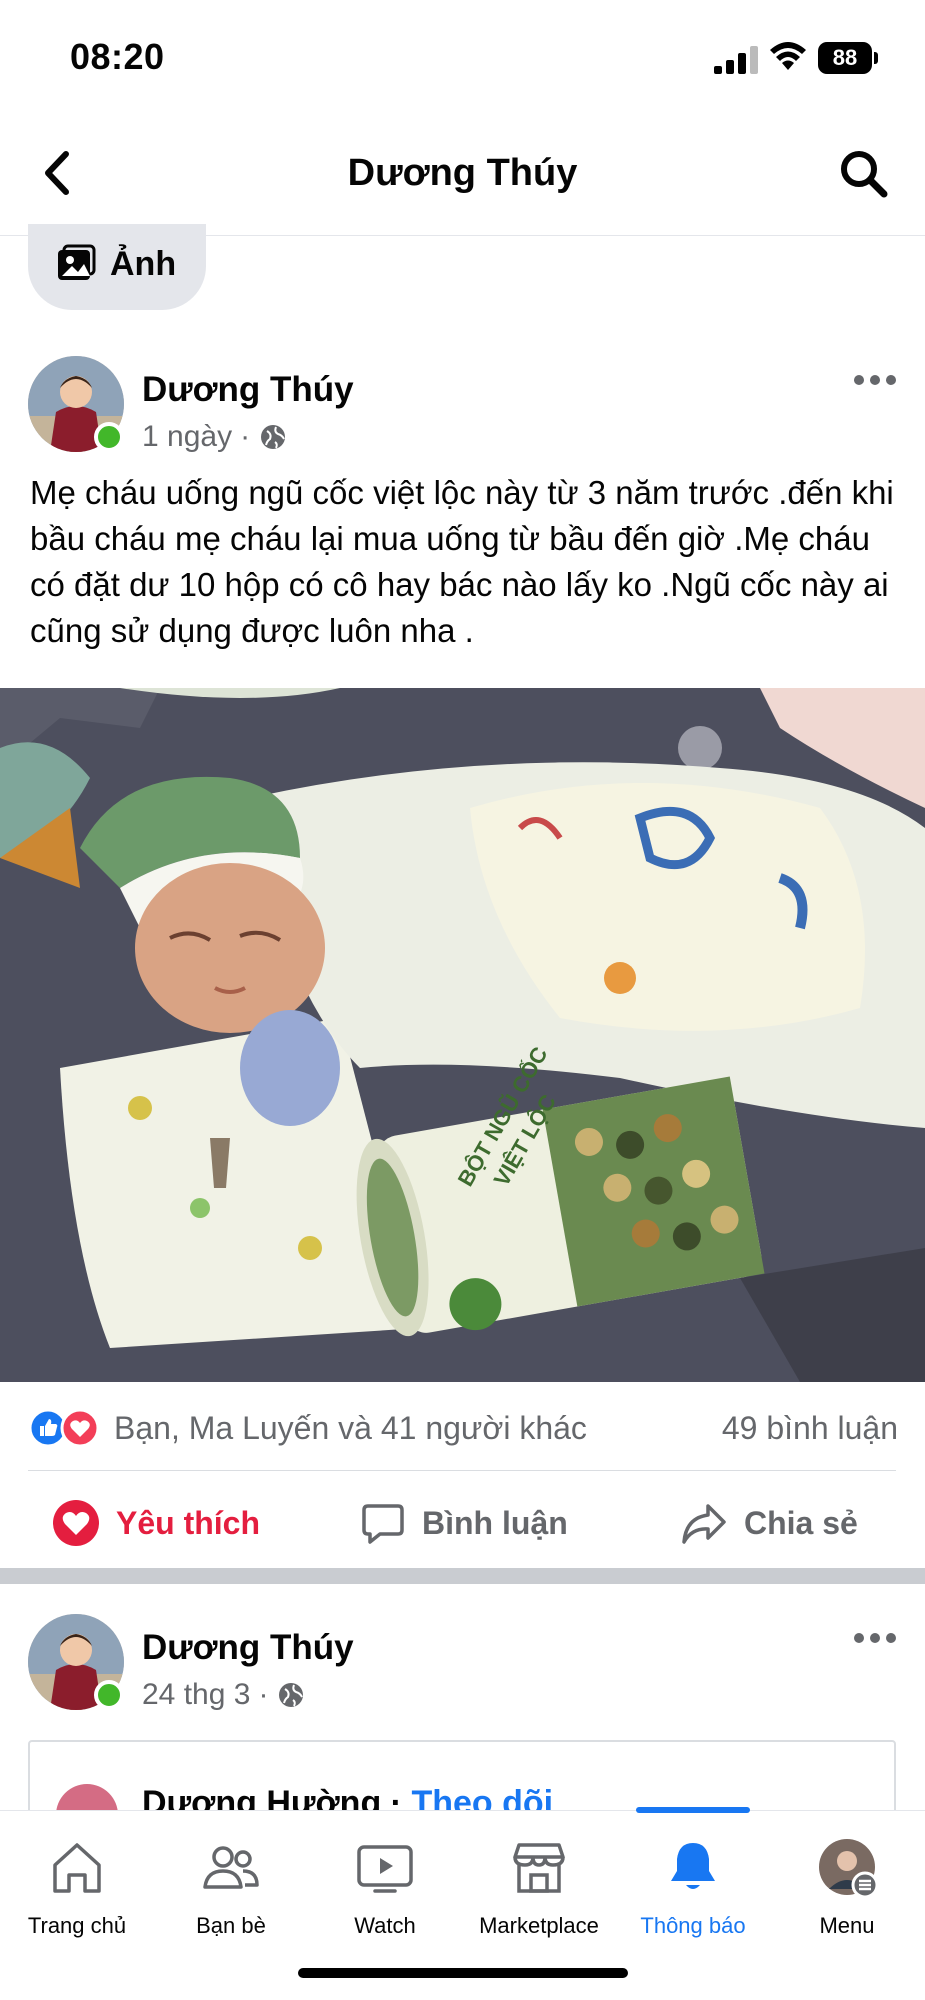 This screenshot has height=2000, width=925. I want to click on nav-friends-label: Bạn bè, so click(231, 1925).